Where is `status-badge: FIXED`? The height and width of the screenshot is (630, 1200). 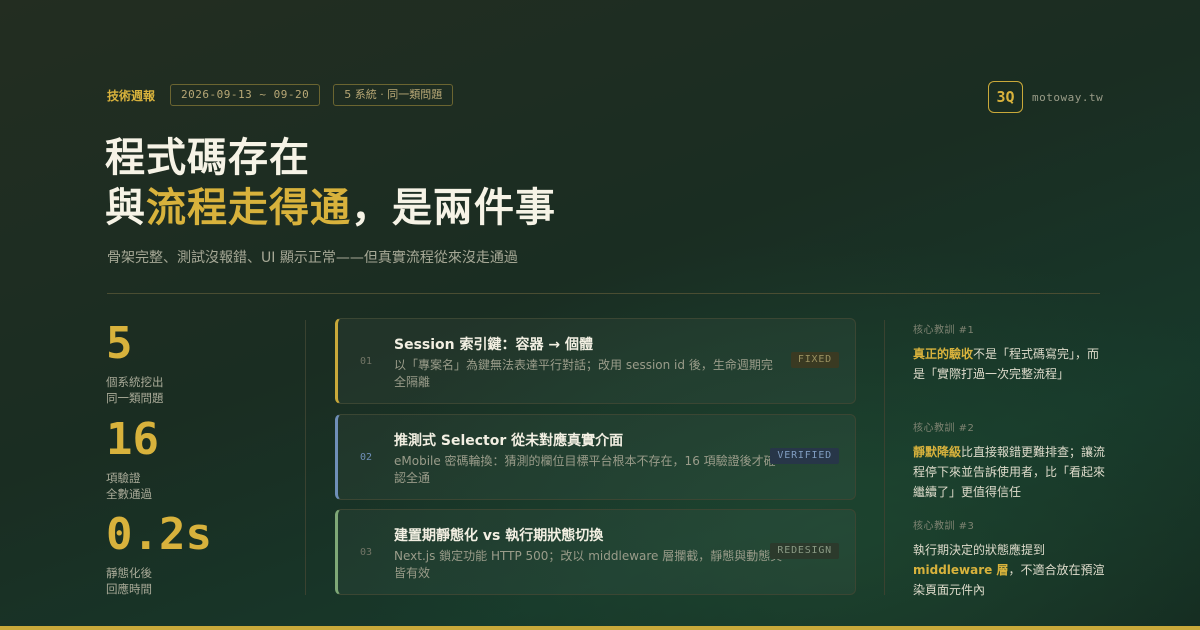
status-badge: FIXED is located at coordinates (814, 360).